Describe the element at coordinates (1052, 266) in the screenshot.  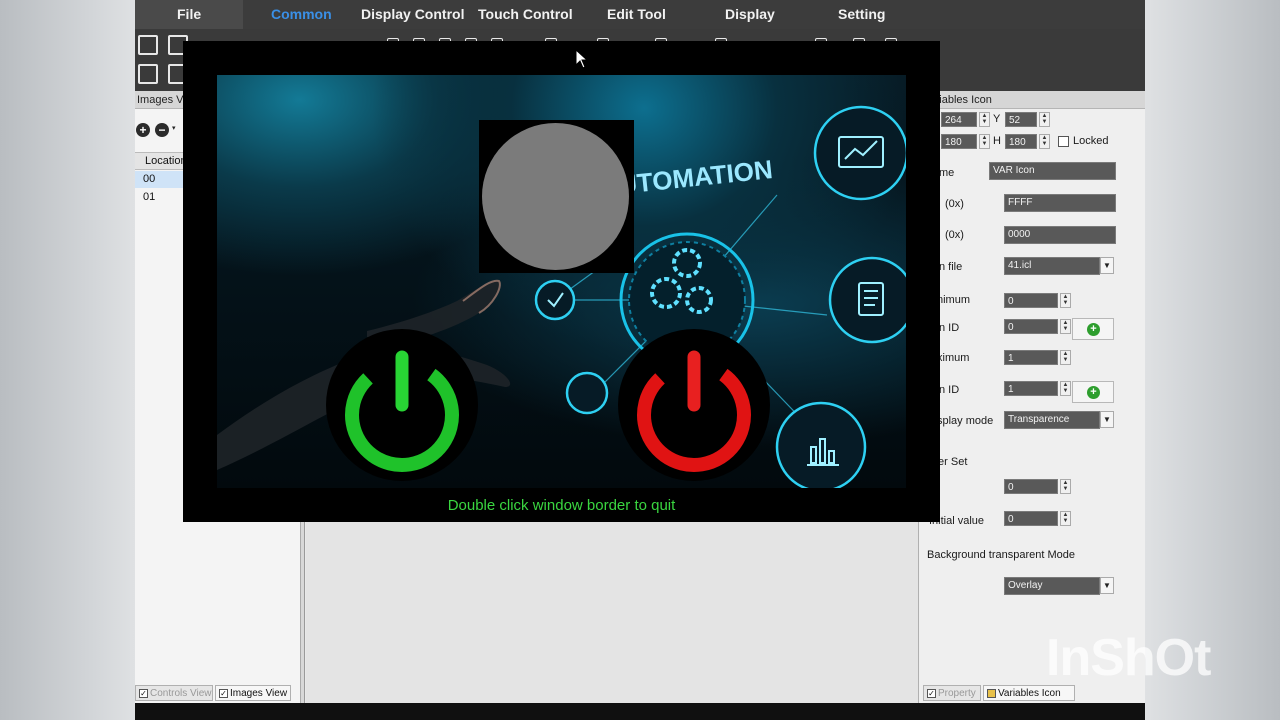
I see `icon-file-select: 41.icl` at that location.